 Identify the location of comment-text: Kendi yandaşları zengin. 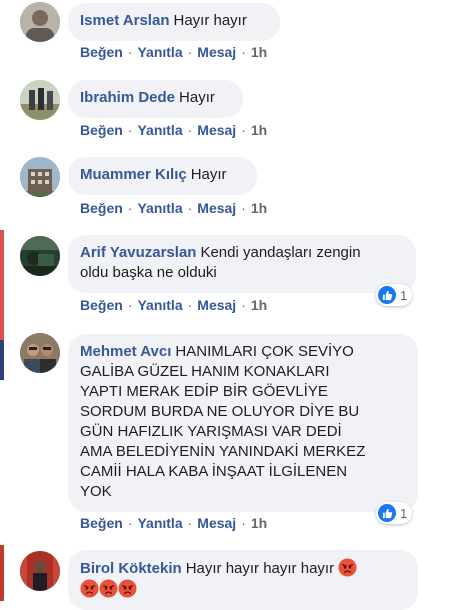
(280, 252).